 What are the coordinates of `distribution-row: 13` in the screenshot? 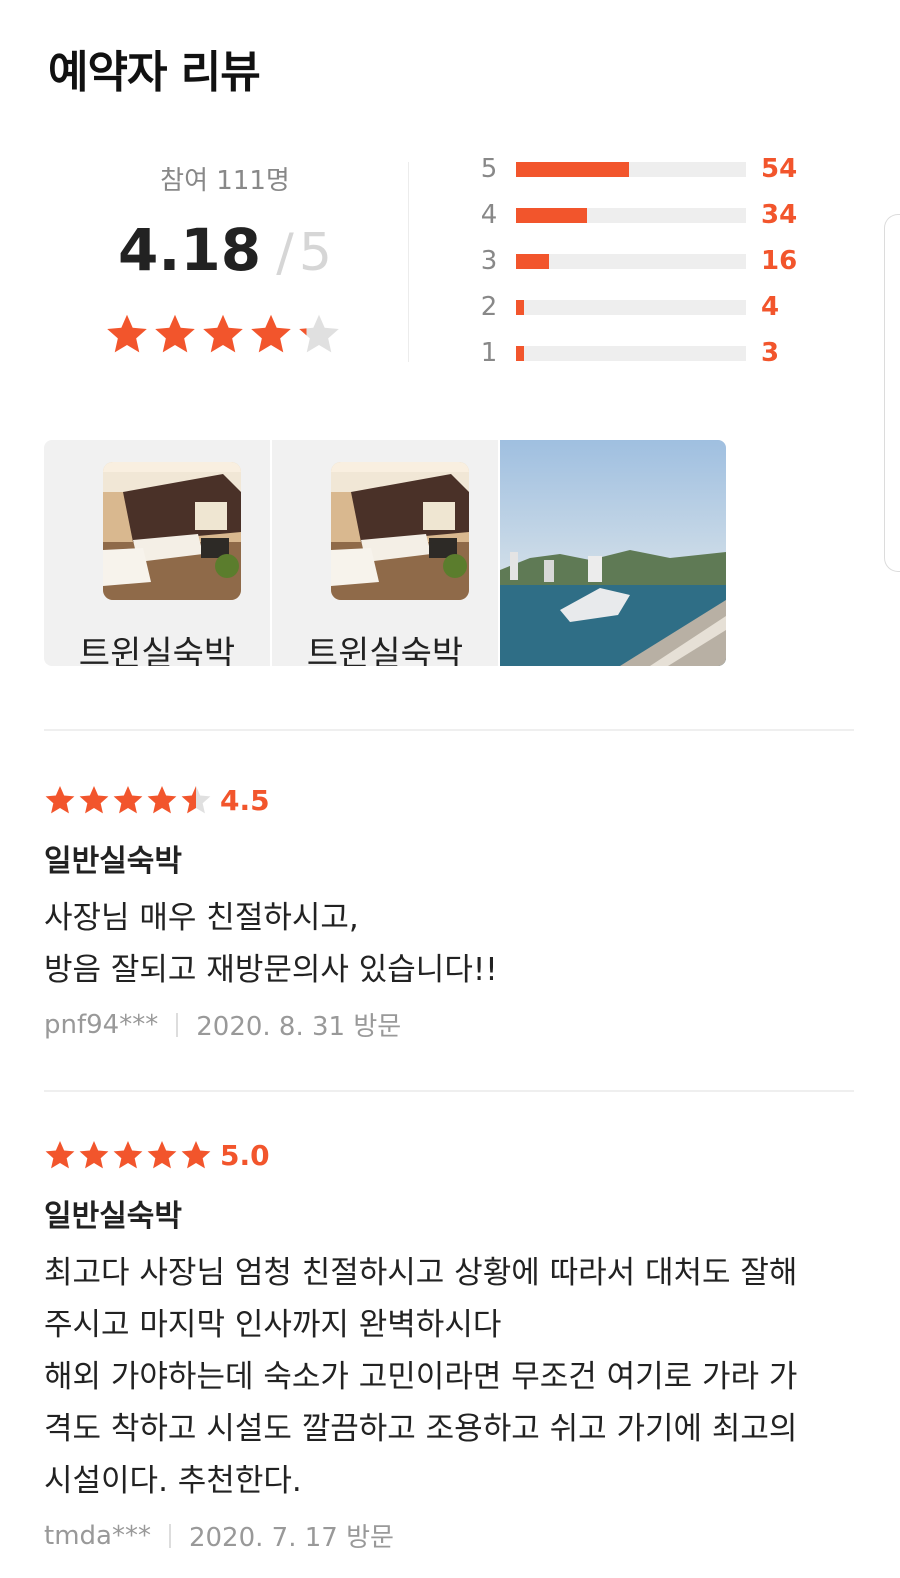 It's located at (658, 357).